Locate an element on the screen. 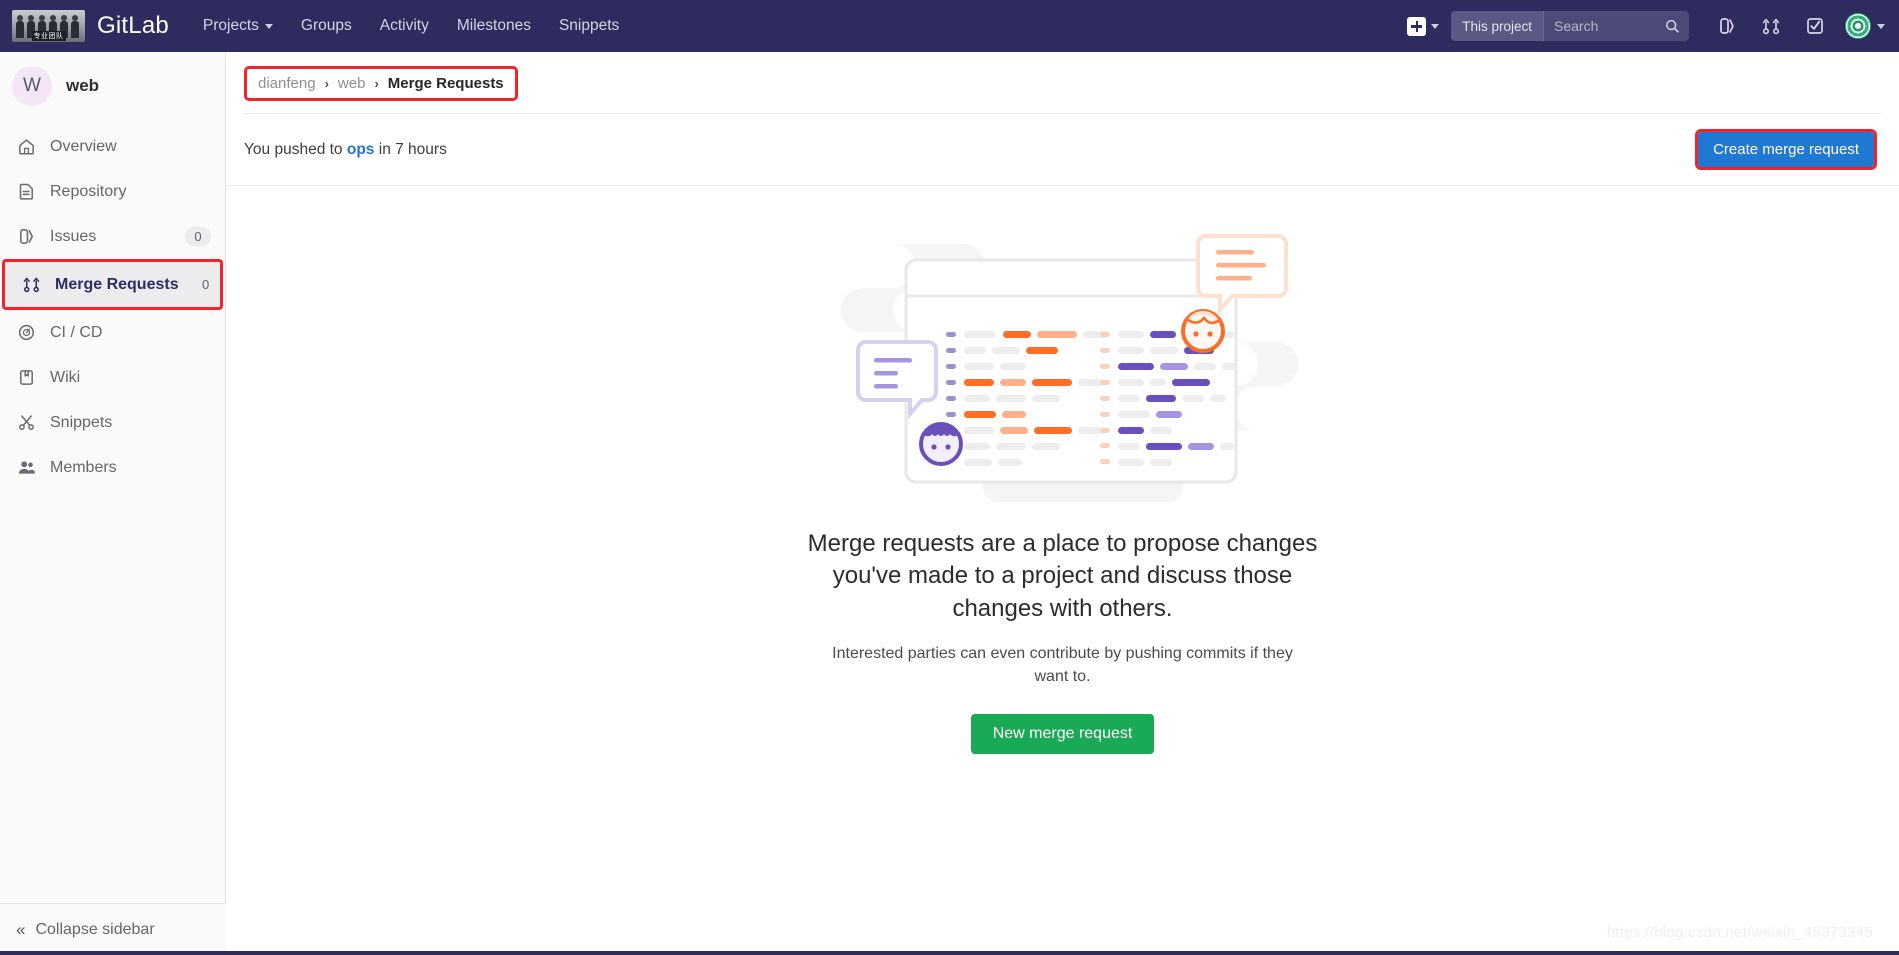 Image resolution: width=1899 pixels, height=955 pixels. merge-requests-annotation-box: Merge Requests 0 is located at coordinates (112, 284).